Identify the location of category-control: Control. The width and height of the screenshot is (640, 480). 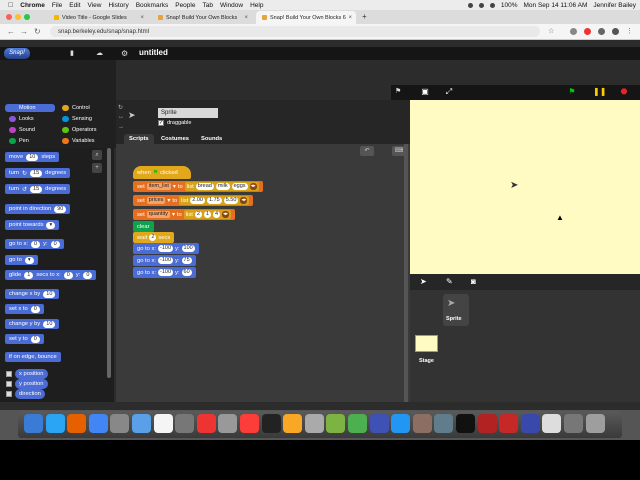
(83, 108).